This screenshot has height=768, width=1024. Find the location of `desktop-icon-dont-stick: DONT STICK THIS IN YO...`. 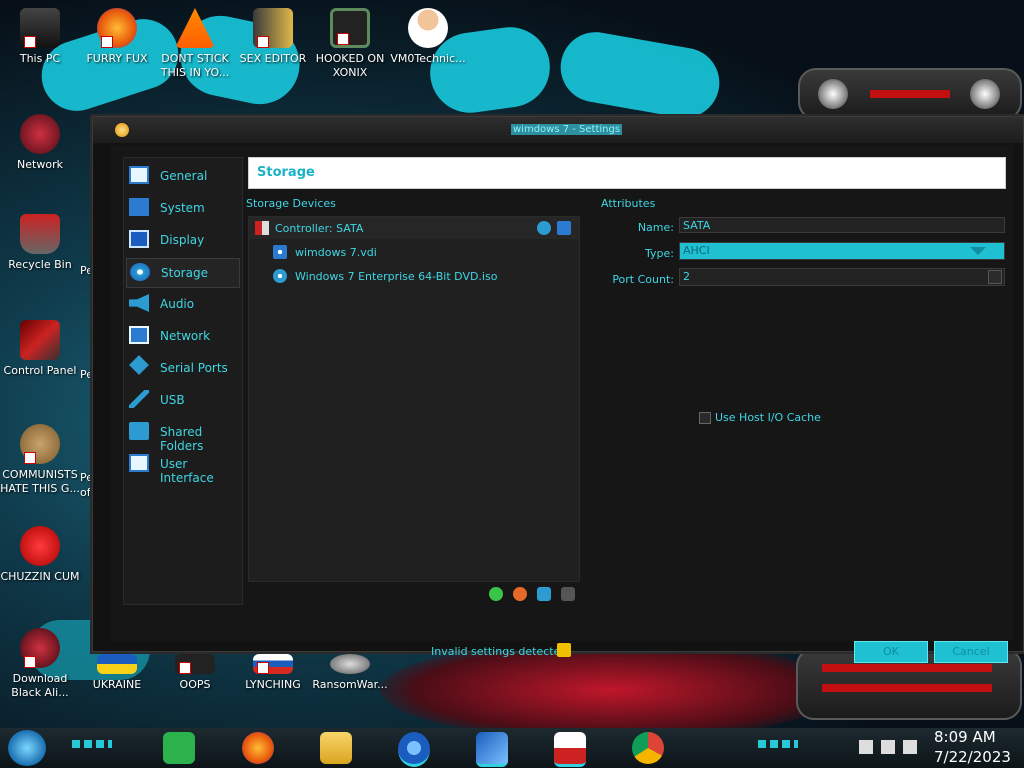

desktop-icon-dont-stick: DONT STICK THIS IN YO... is located at coordinates (195, 44).